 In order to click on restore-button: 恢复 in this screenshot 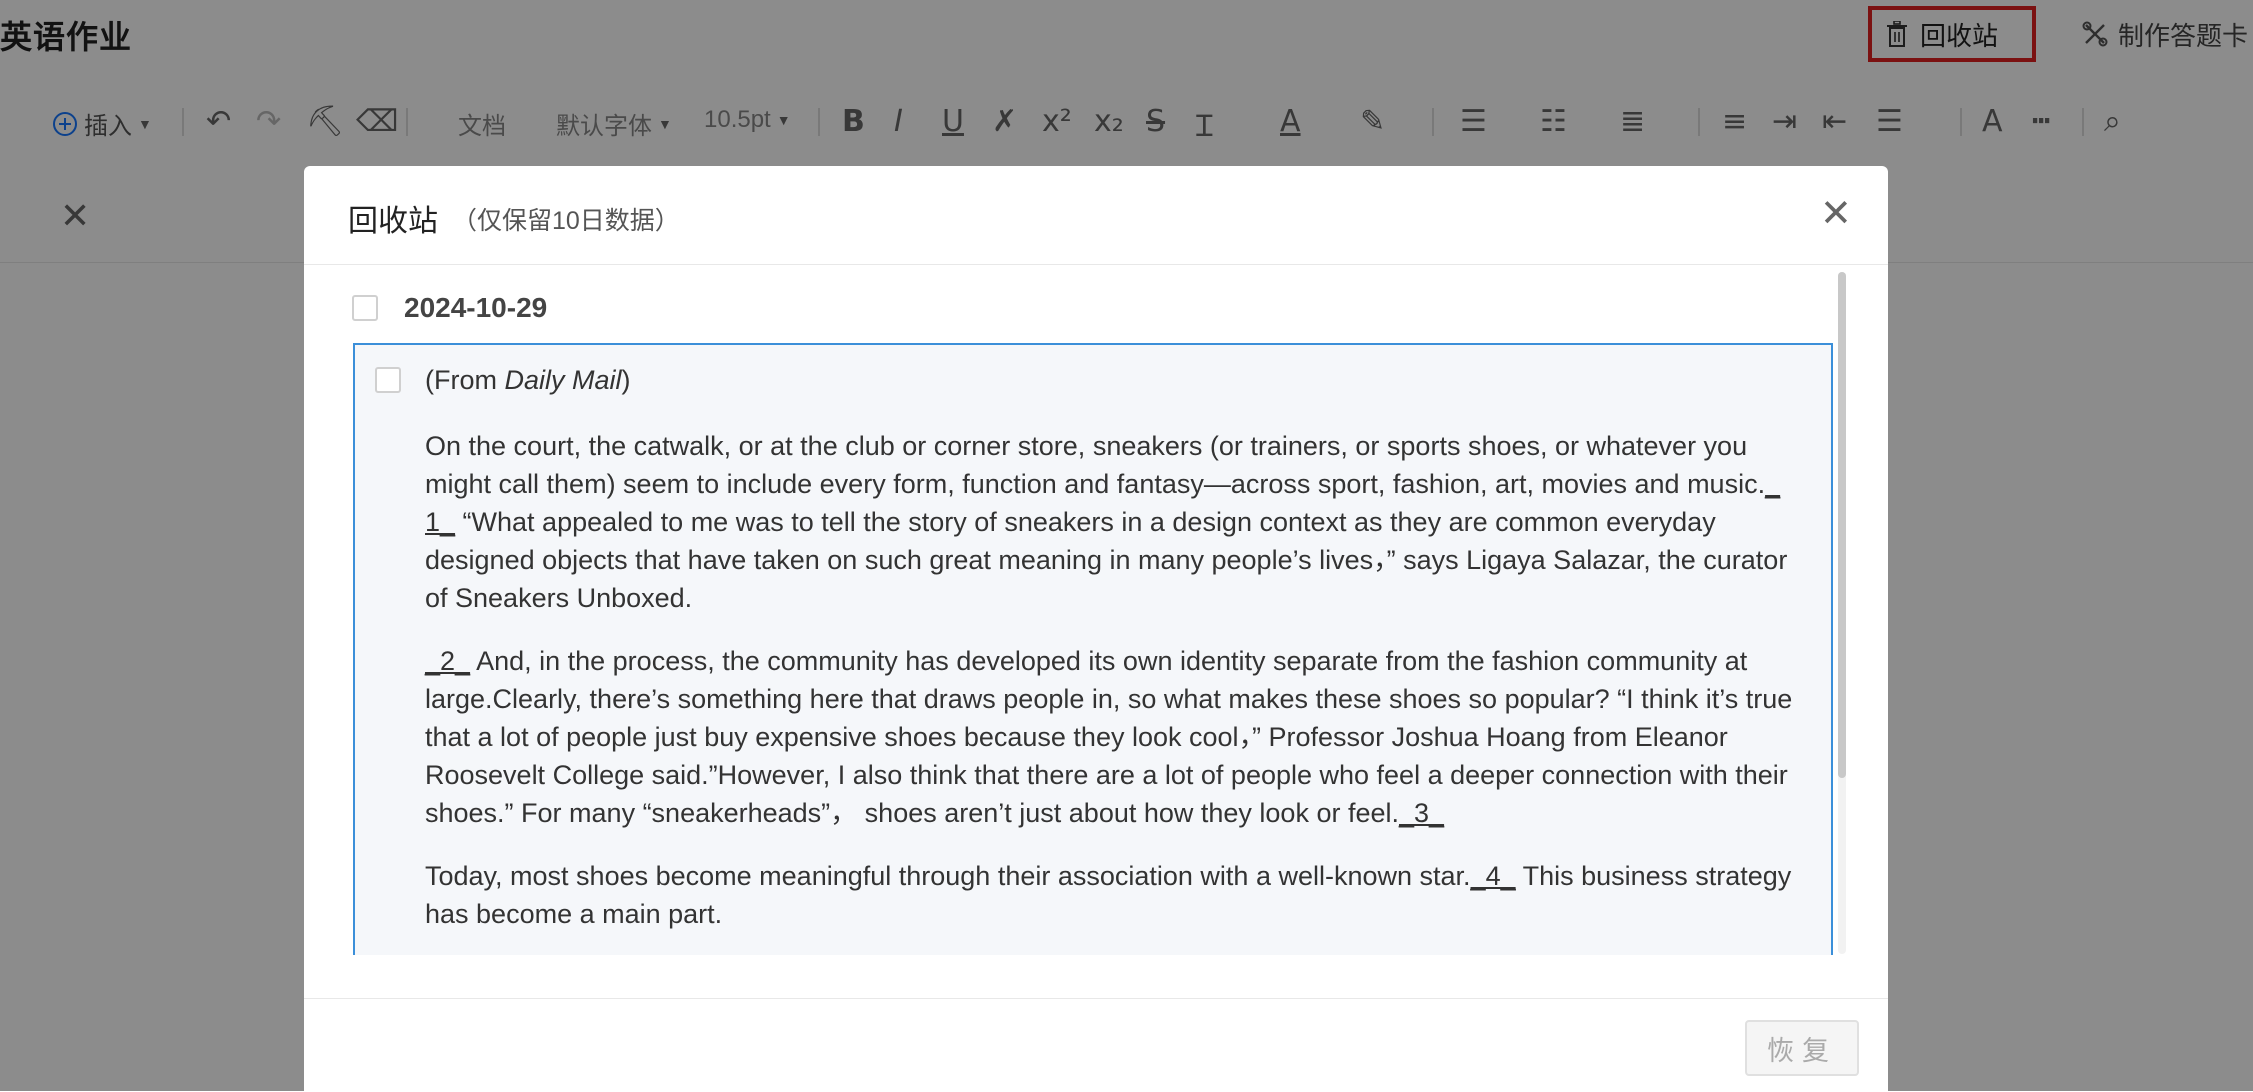, I will do `click(1802, 1048)`.